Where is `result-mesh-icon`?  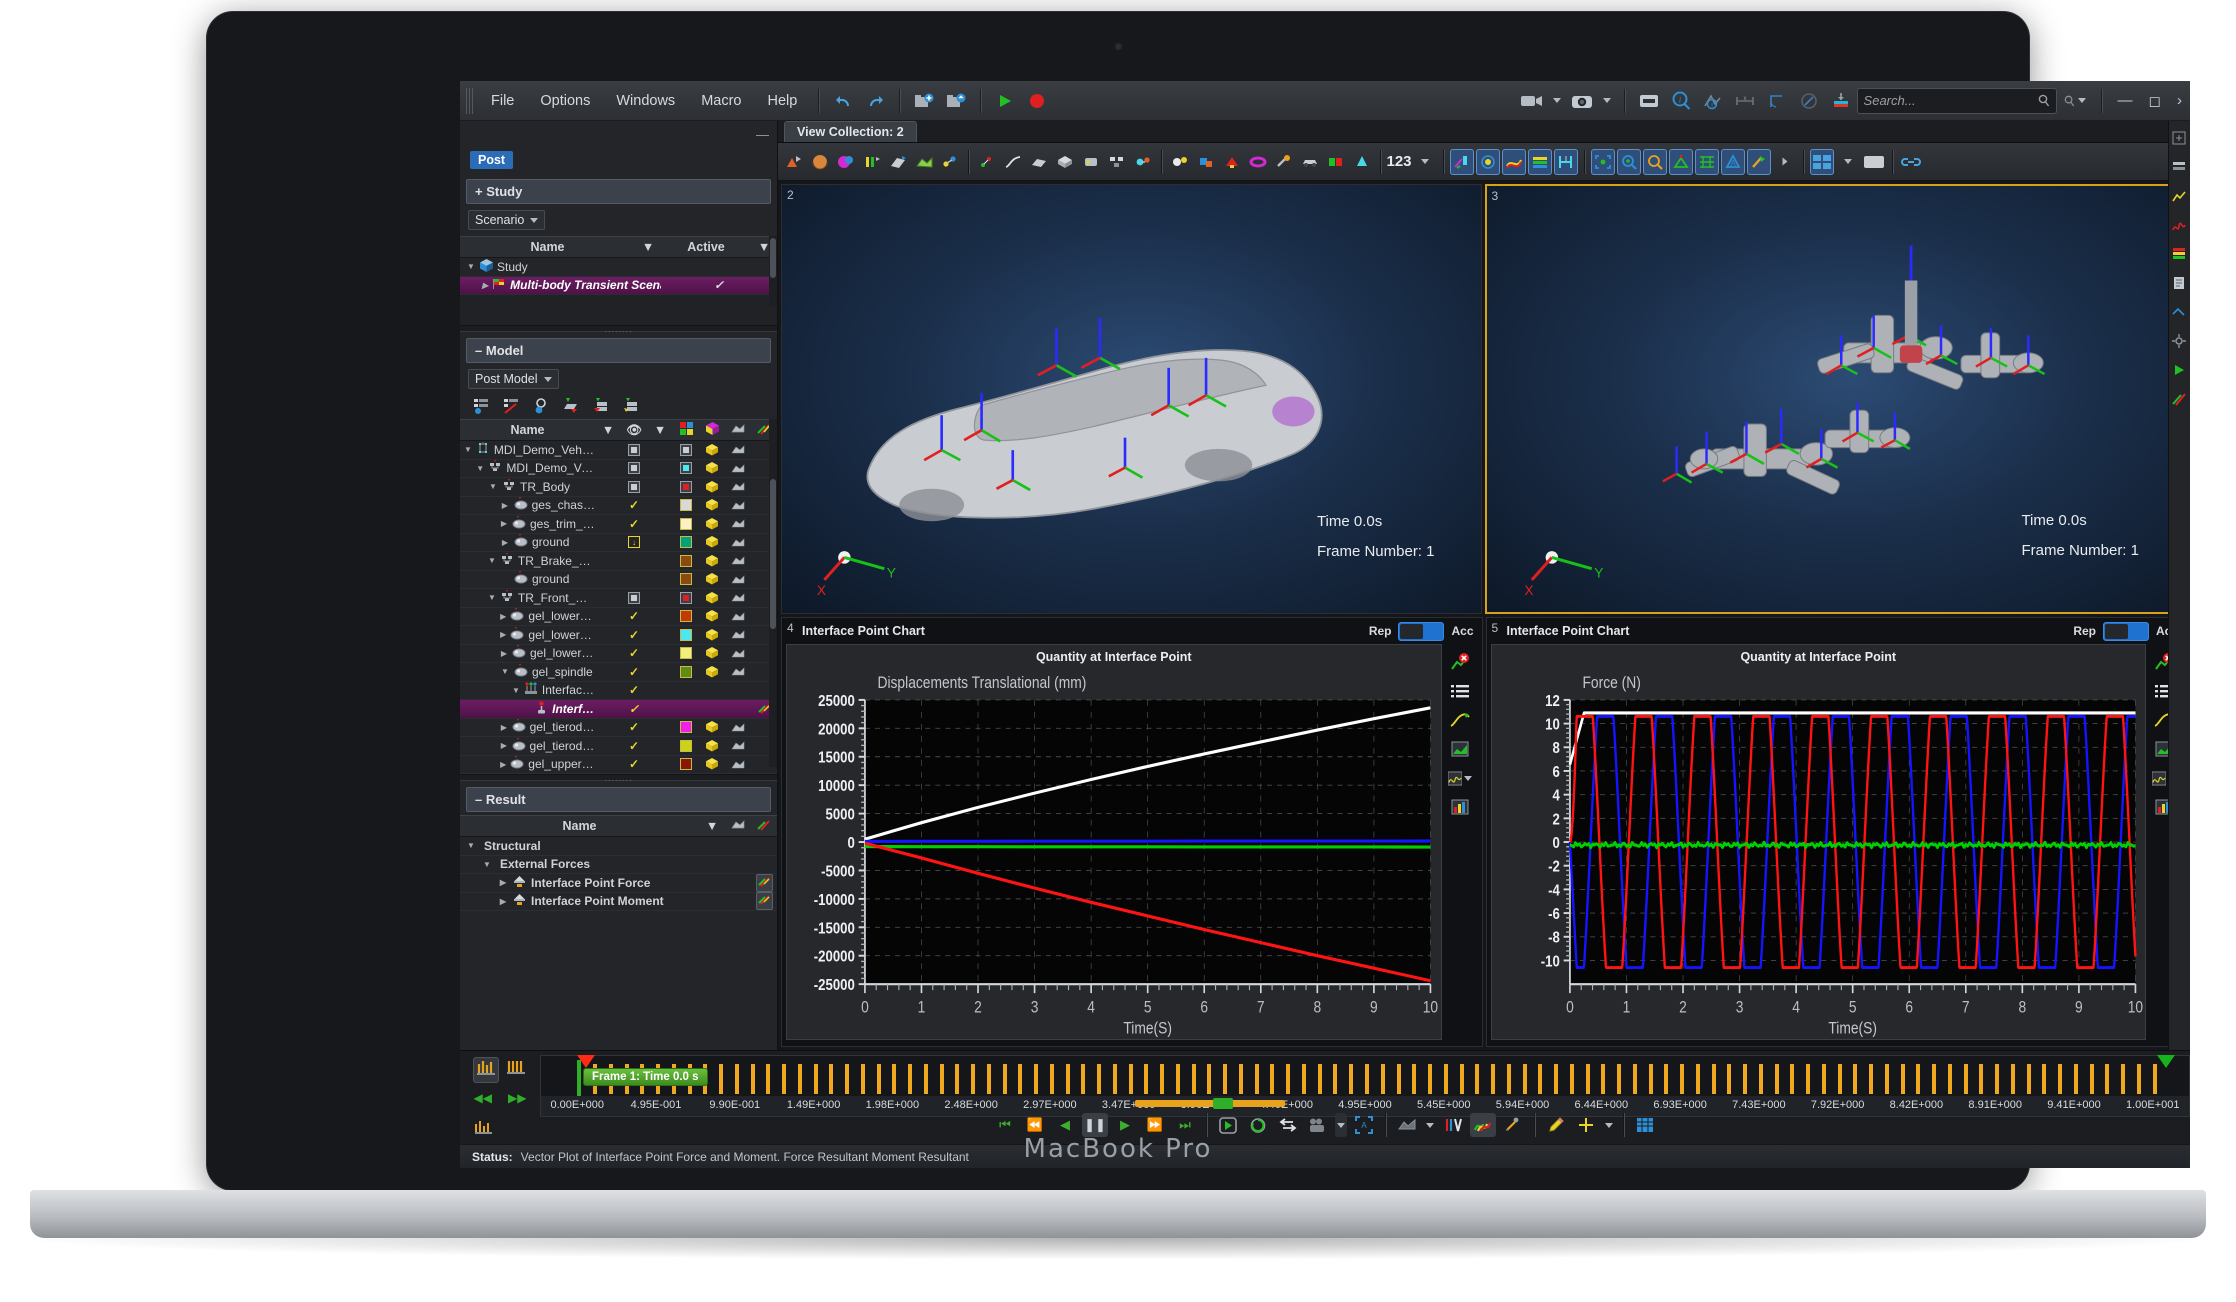
result-mesh-icon is located at coordinates (738, 826).